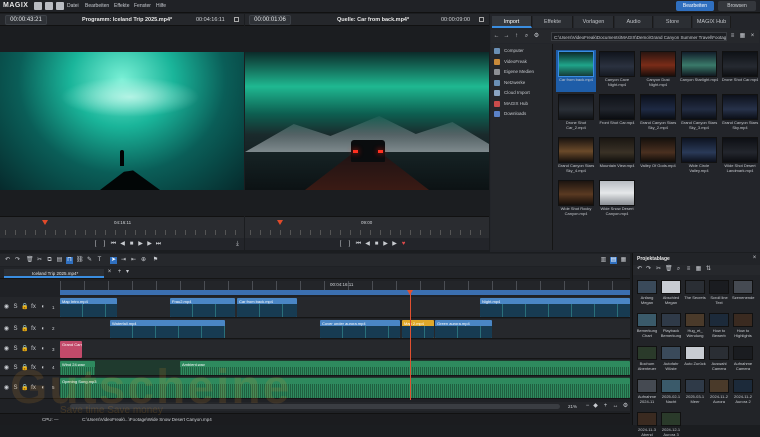 The height and width of the screenshot is (437, 760). What do you see at coordinates (699, 71) in the screenshot?
I see `media-thumbnail: Canyon Starlight.mp4` at bounding box center [699, 71].